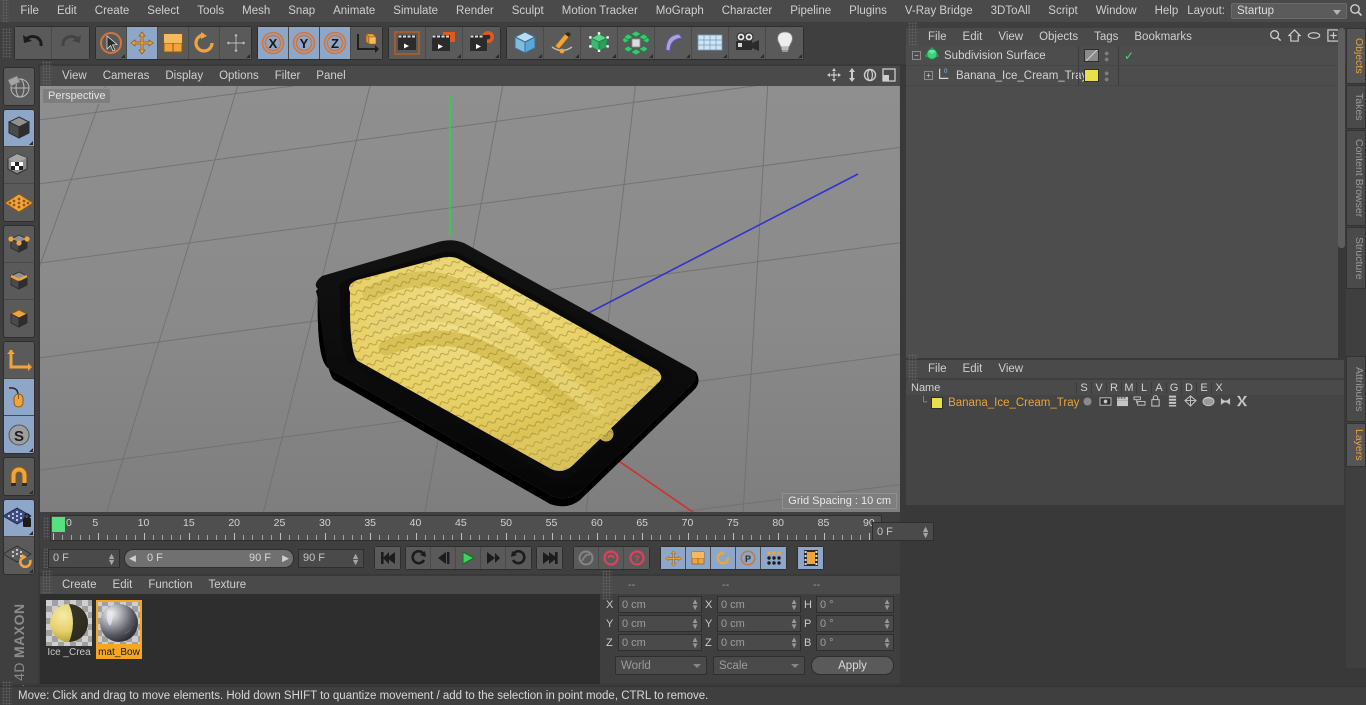 The width and height of the screenshot is (1366, 705). Describe the element at coordinates (112, 11) in the screenshot. I see `menu-create: Create` at that location.